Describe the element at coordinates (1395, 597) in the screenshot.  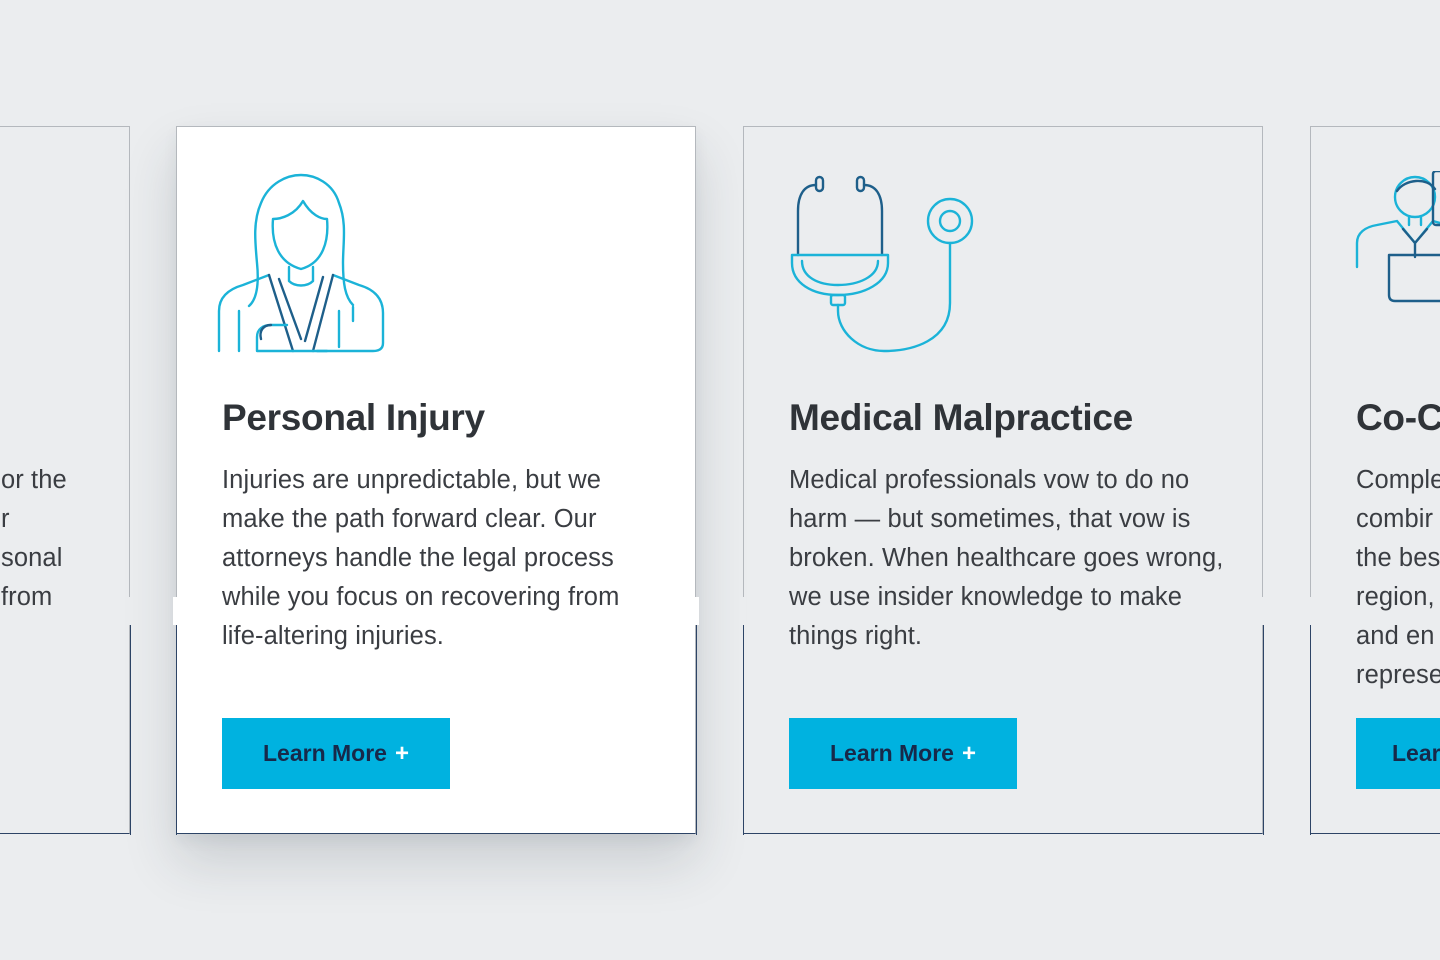
I see `card-description-line: region,` at that location.